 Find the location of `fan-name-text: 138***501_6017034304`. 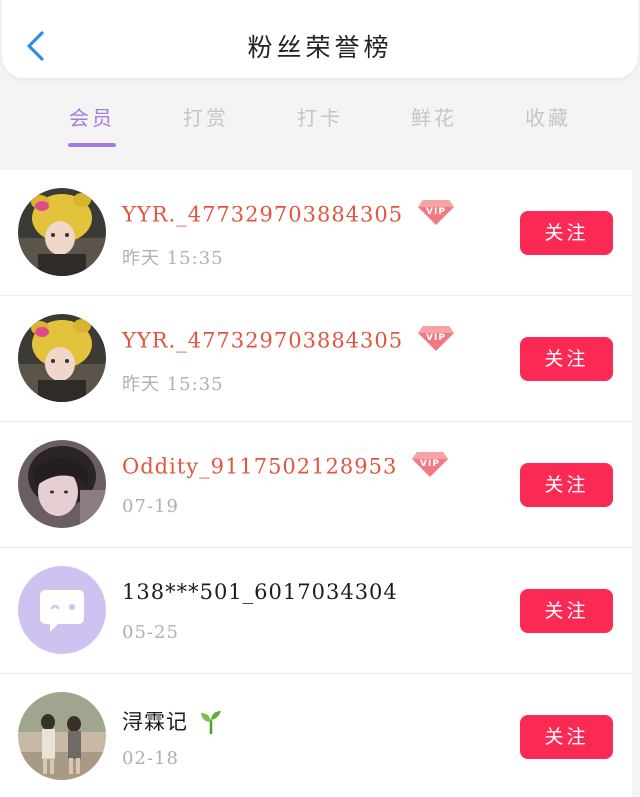

fan-name-text: 138***501_6017034304 is located at coordinates (260, 592).